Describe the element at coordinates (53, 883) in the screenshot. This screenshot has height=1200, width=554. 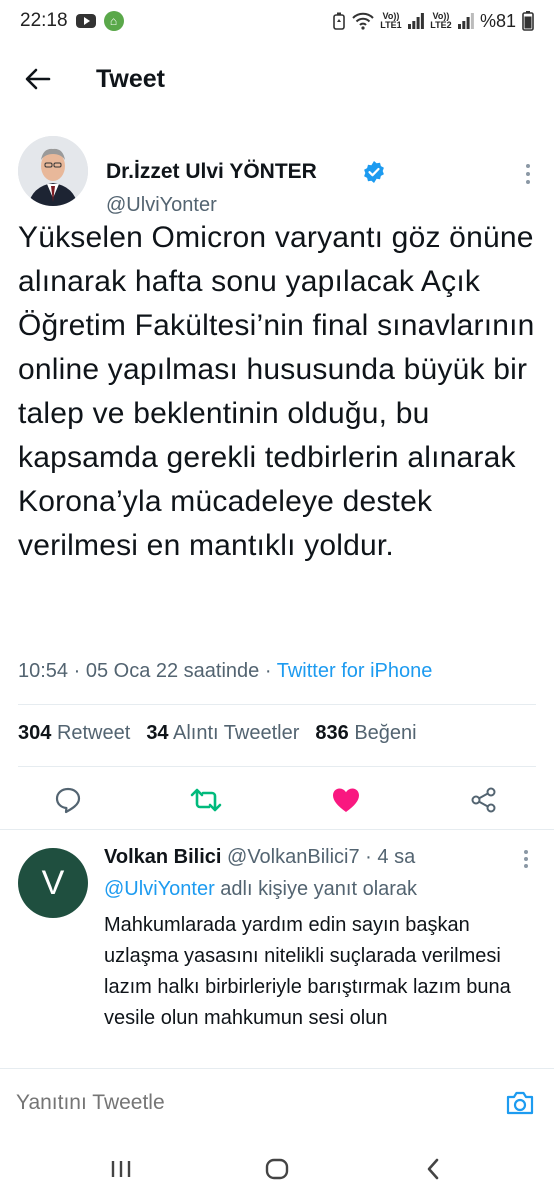
I see `reply-avatar: V` at that location.